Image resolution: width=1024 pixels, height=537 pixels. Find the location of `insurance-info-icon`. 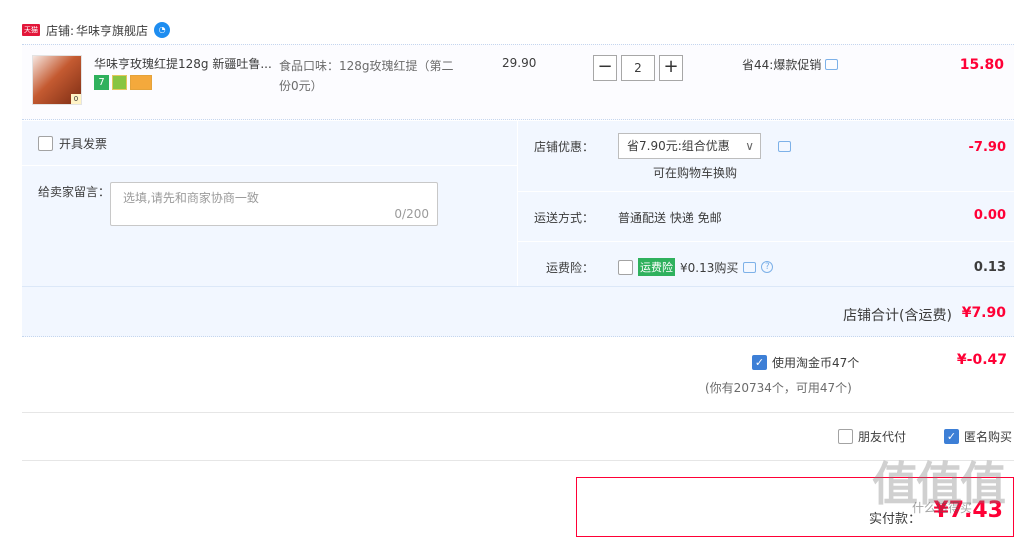

insurance-info-icon is located at coordinates (750, 267).